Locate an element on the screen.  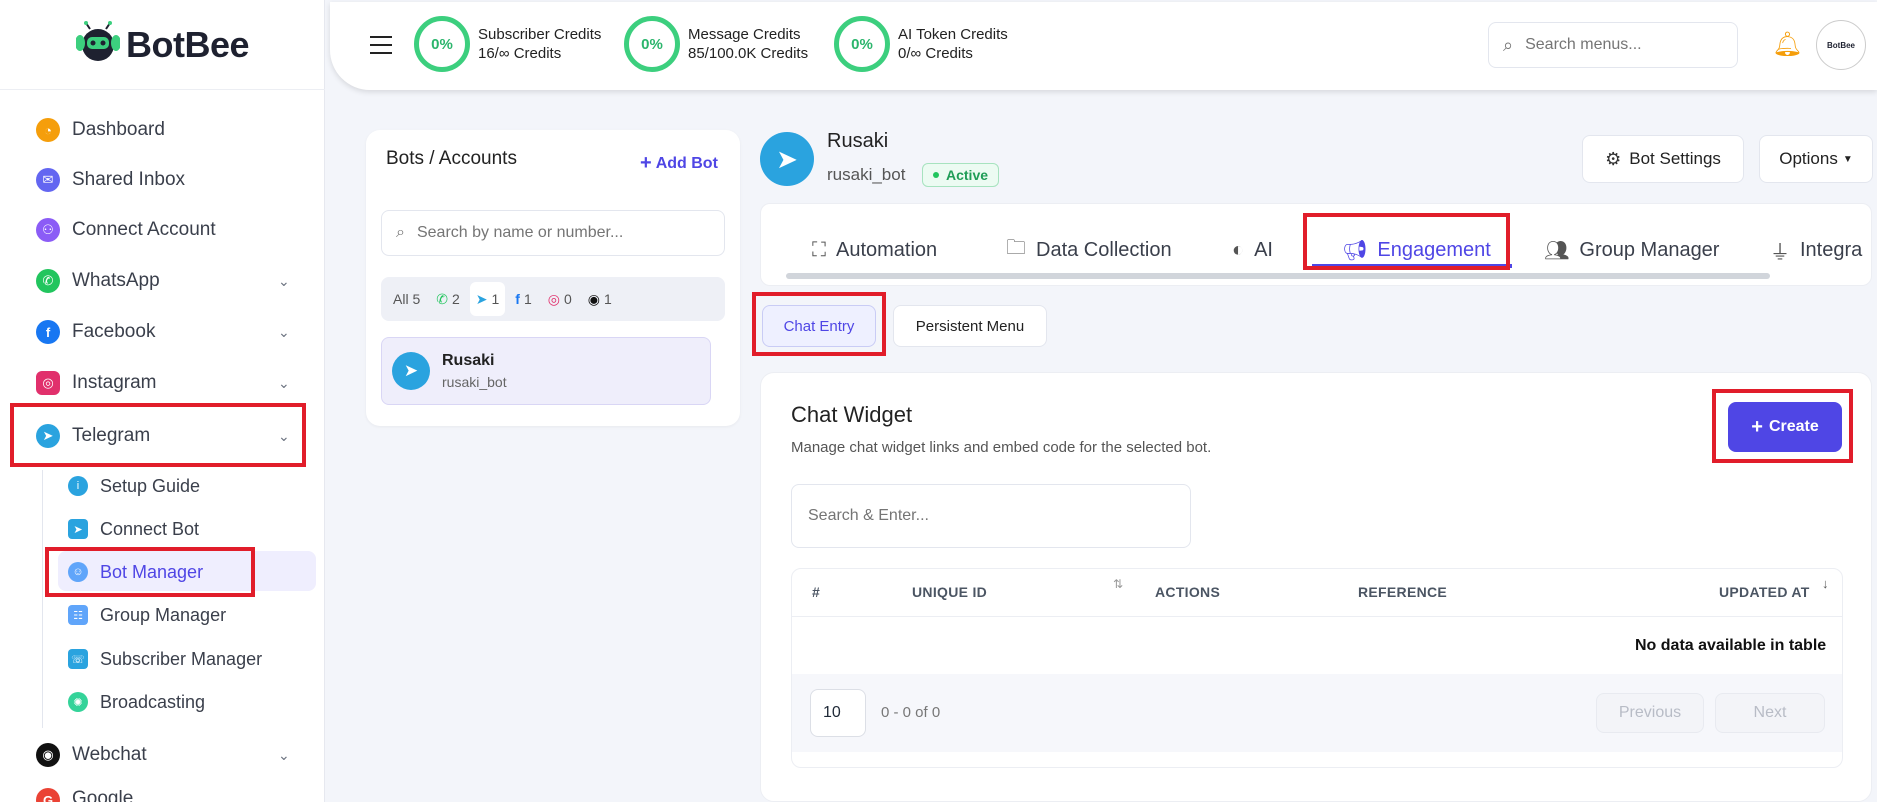
sidebar-subitem-group-manager: ☷ Group Manager is located at coordinates (147, 615).